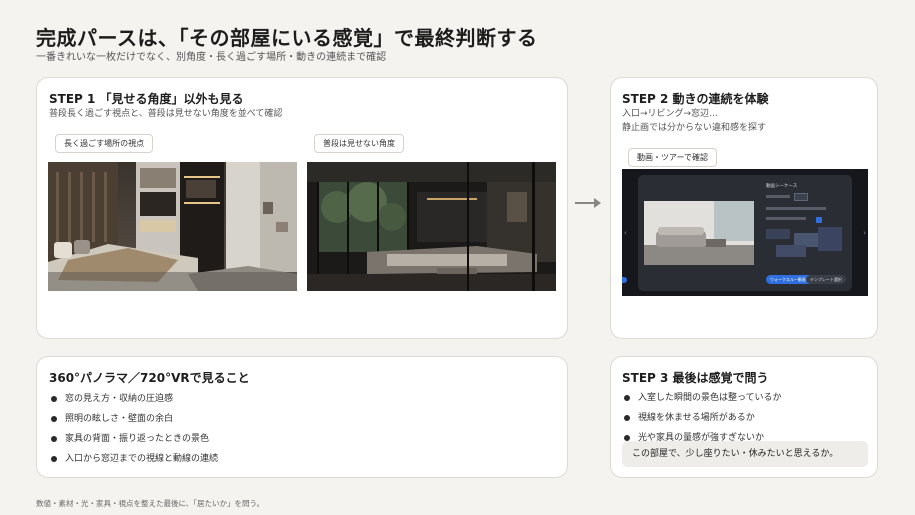 The width and height of the screenshot is (915, 515). I want to click on bedroom-photo, so click(172, 226).